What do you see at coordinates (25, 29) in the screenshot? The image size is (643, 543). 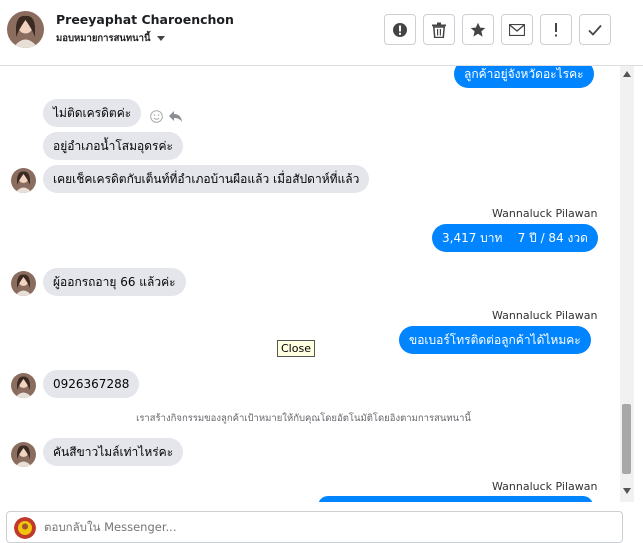 I see `contact-avatar` at bounding box center [25, 29].